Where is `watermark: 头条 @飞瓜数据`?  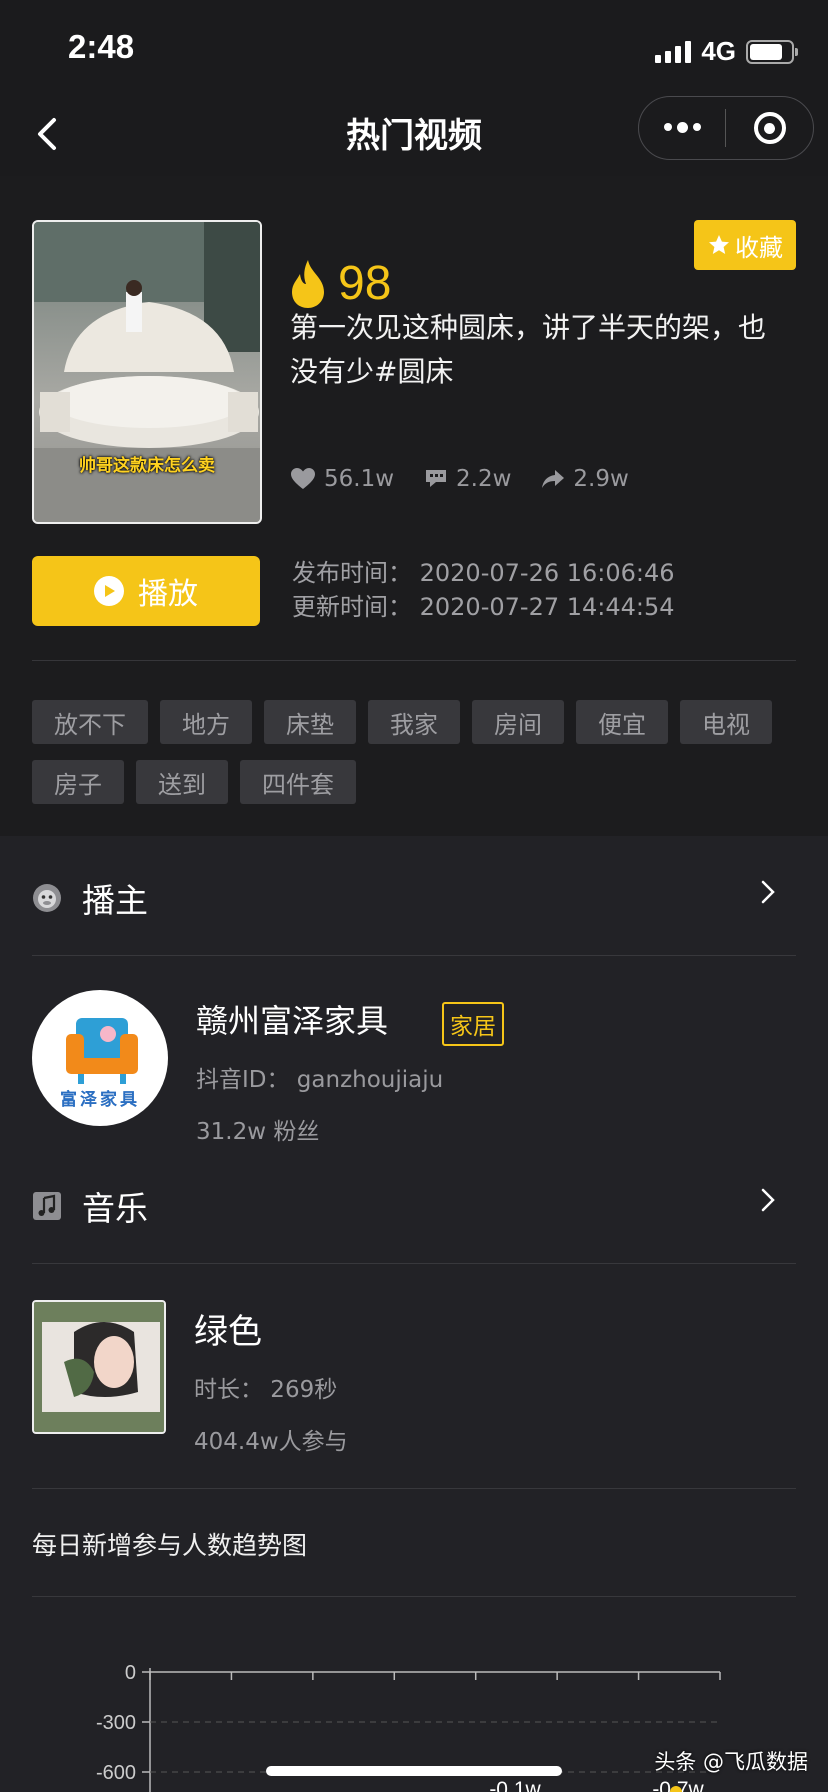 watermark: 头条 @飞瓜数据 is located at coordinates (731, 1762).